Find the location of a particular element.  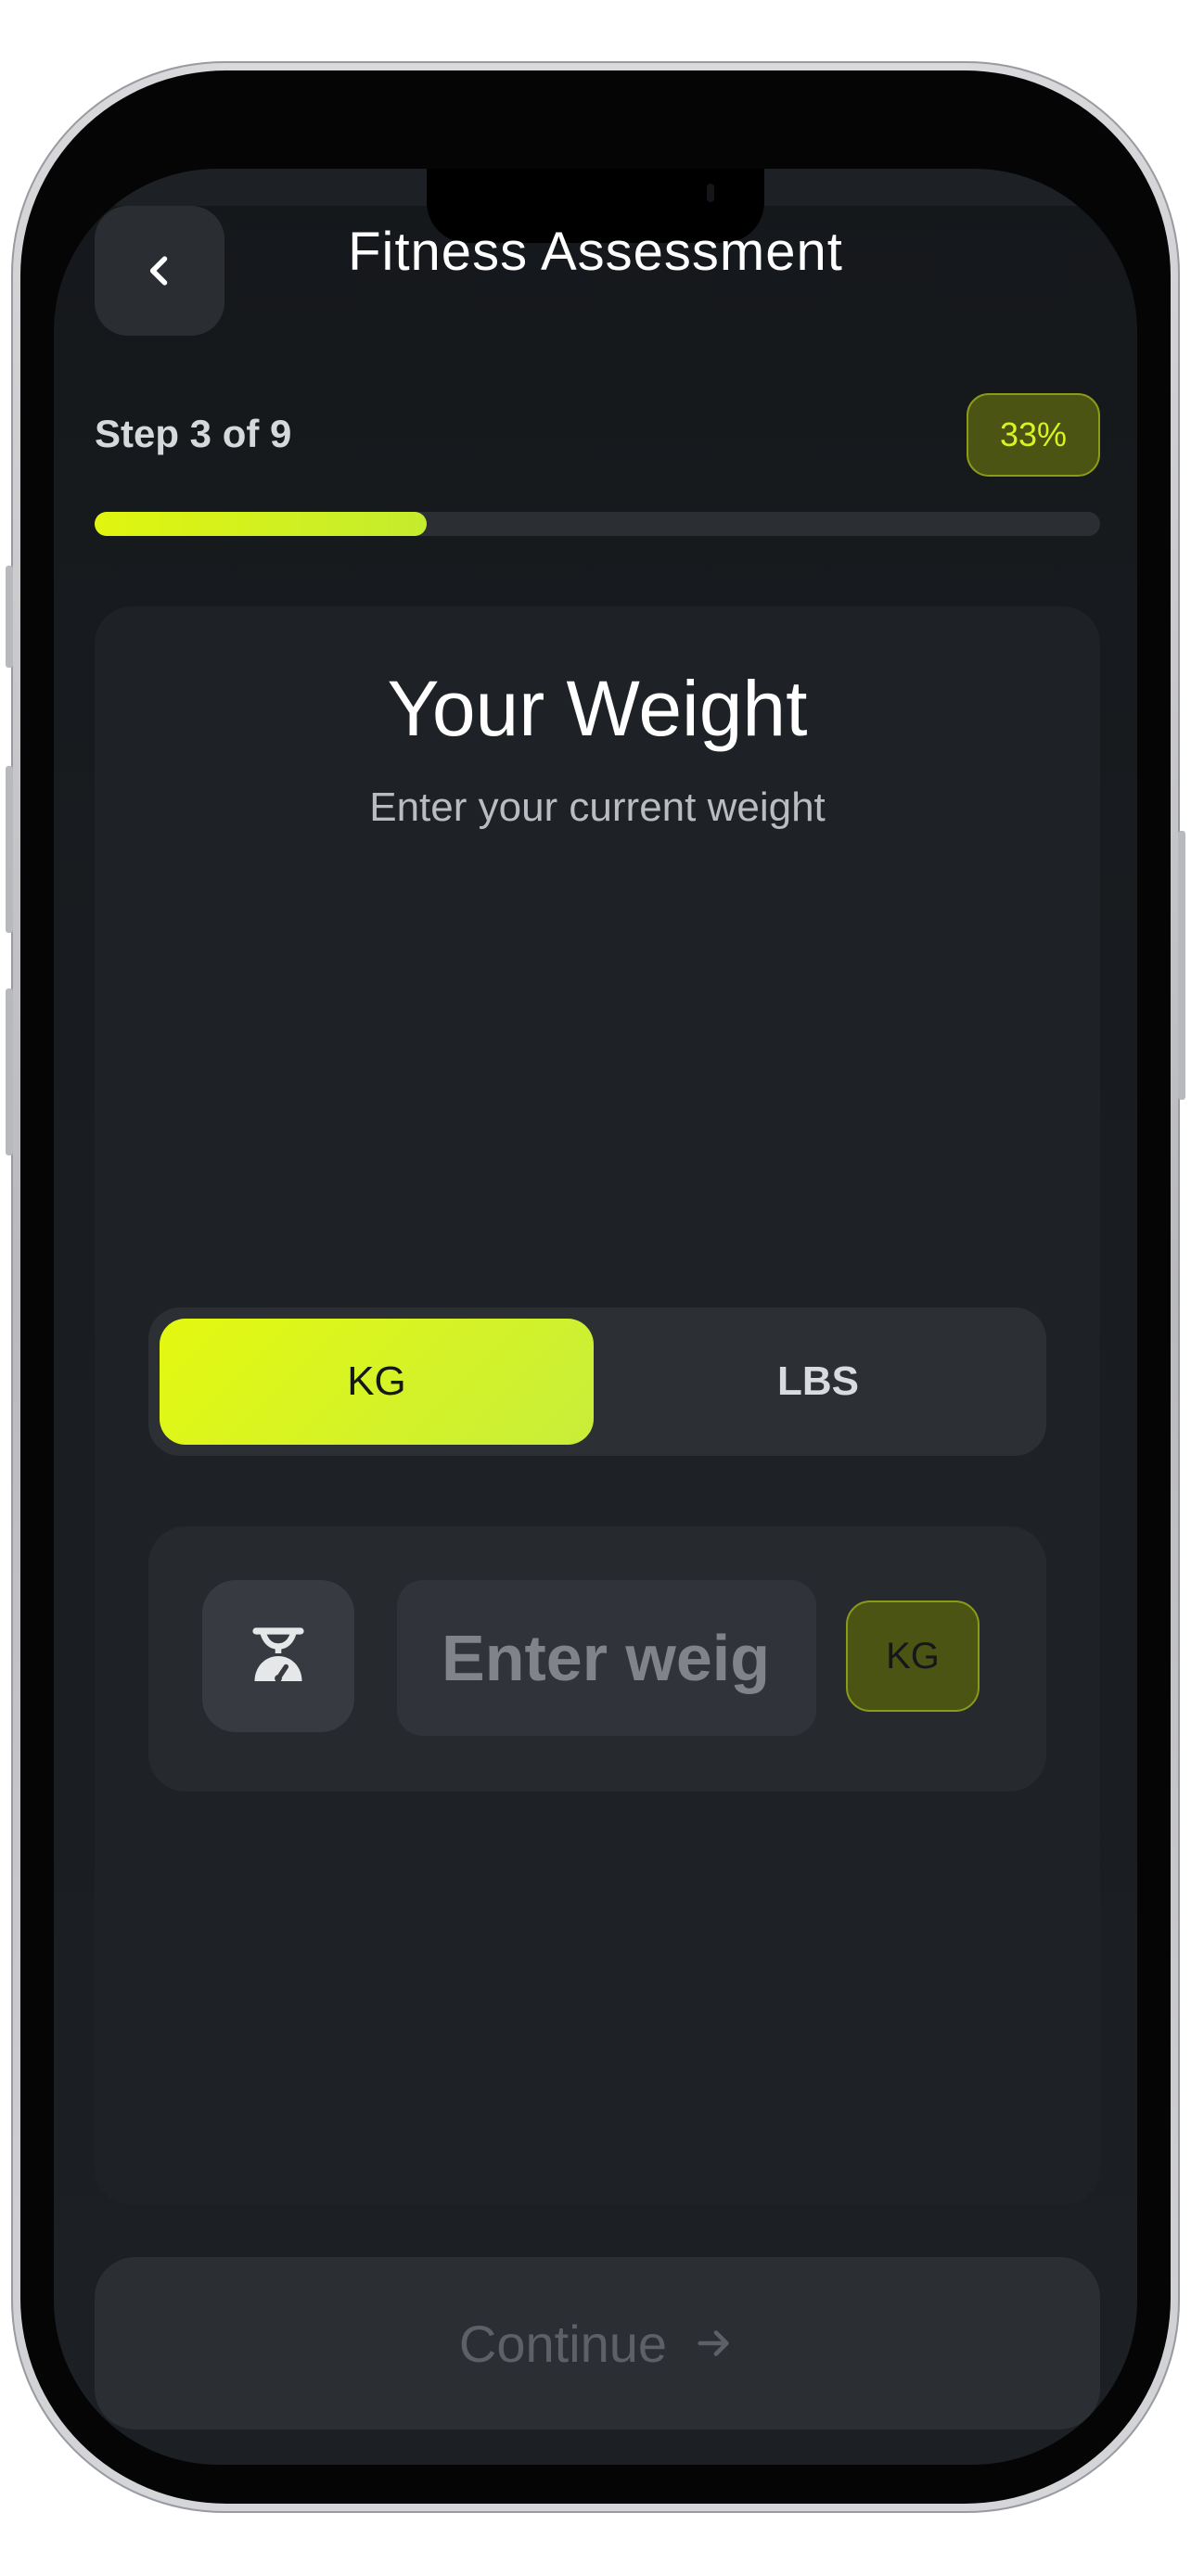

back-button is located at coordinates (159, 271).